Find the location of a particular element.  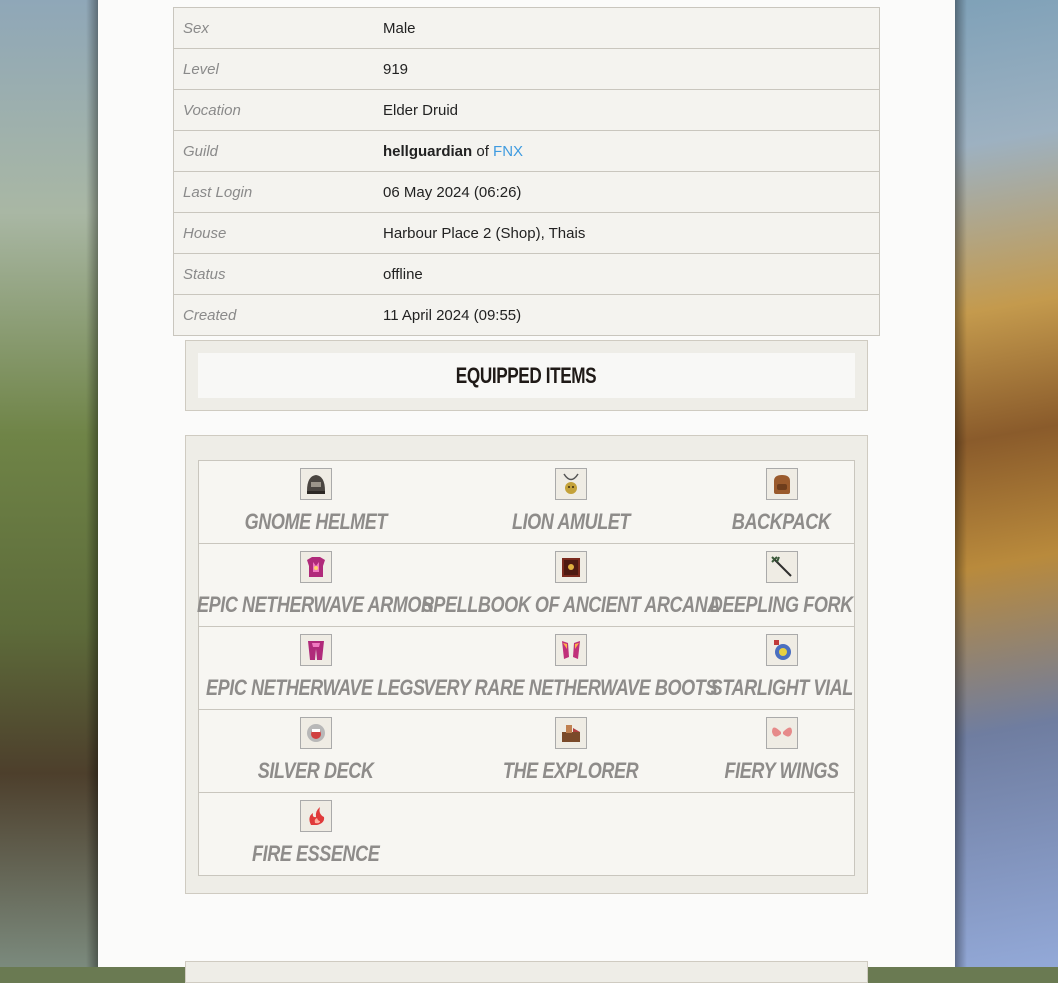

backpack-icon is located at coordinates (781, 484).